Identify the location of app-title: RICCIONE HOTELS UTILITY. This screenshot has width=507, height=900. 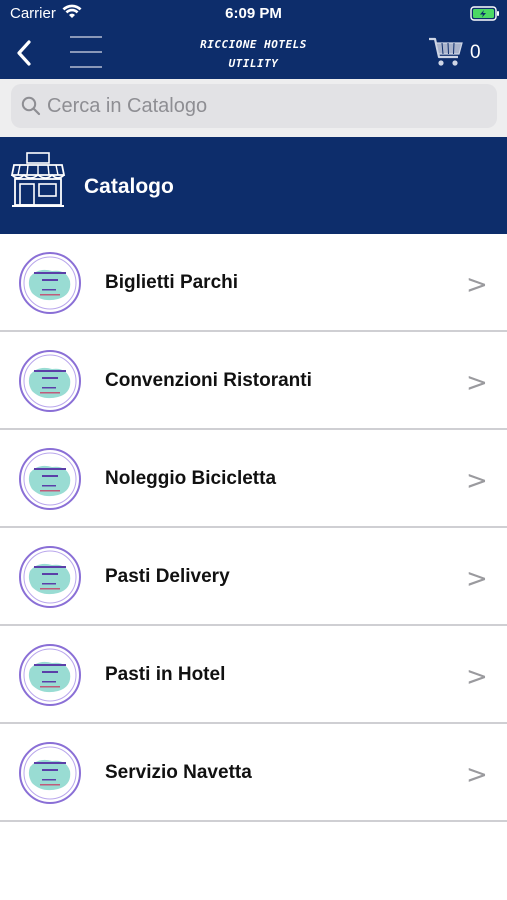
(253, 54).